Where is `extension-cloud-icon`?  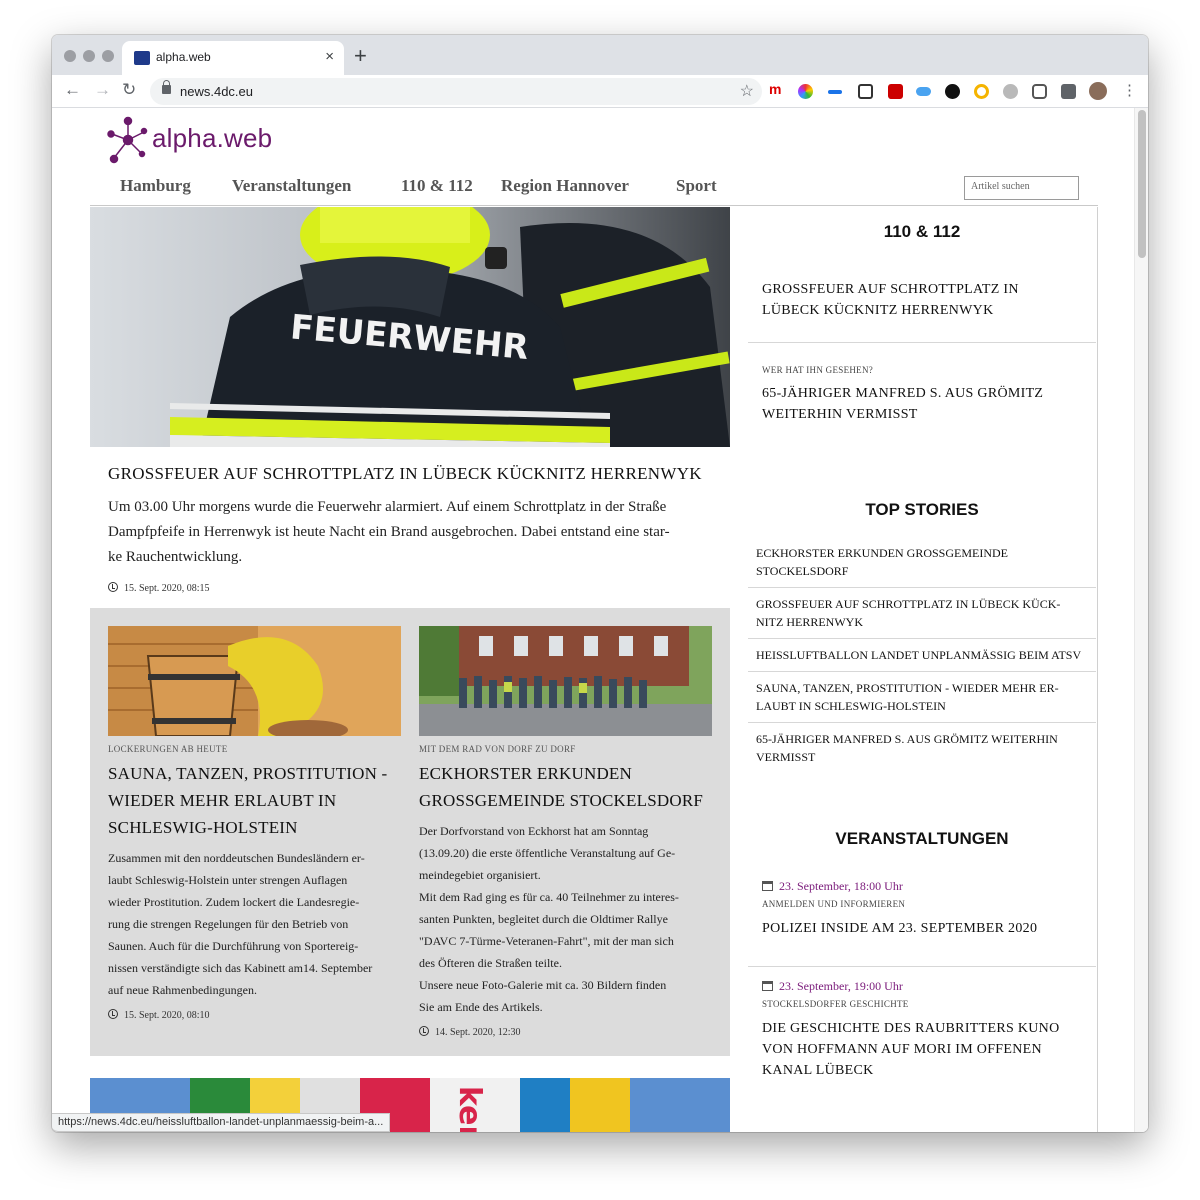 extension-cloud-icon is located at coordinates (923, 91).